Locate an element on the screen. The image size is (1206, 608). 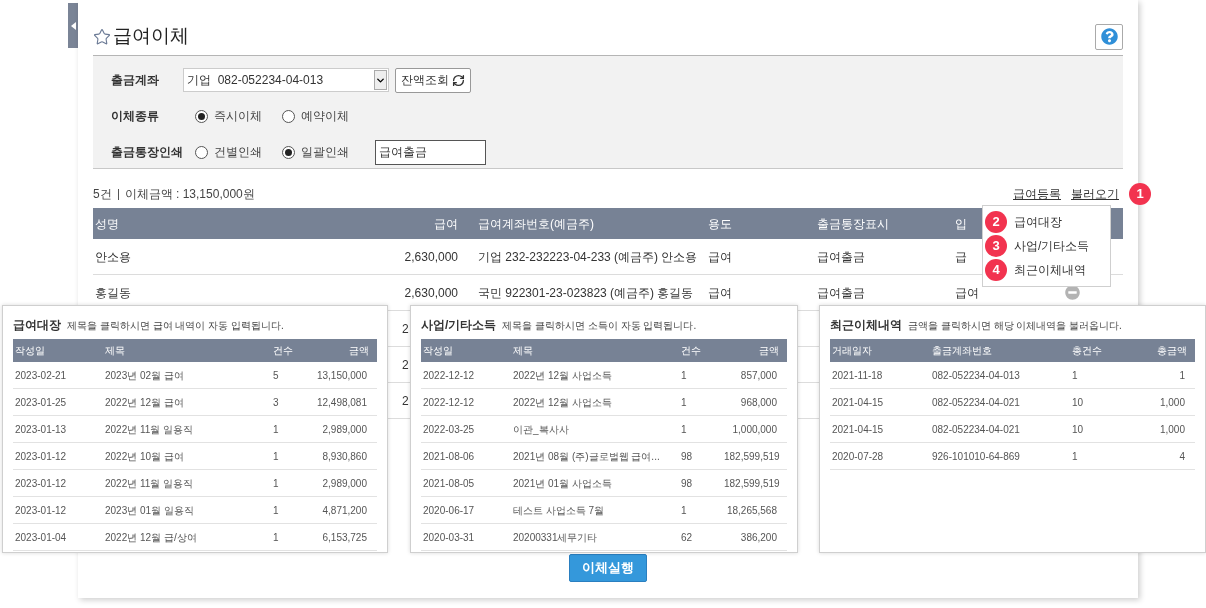
table-cell: 12,498,081 is located at coordinates (341, 402).